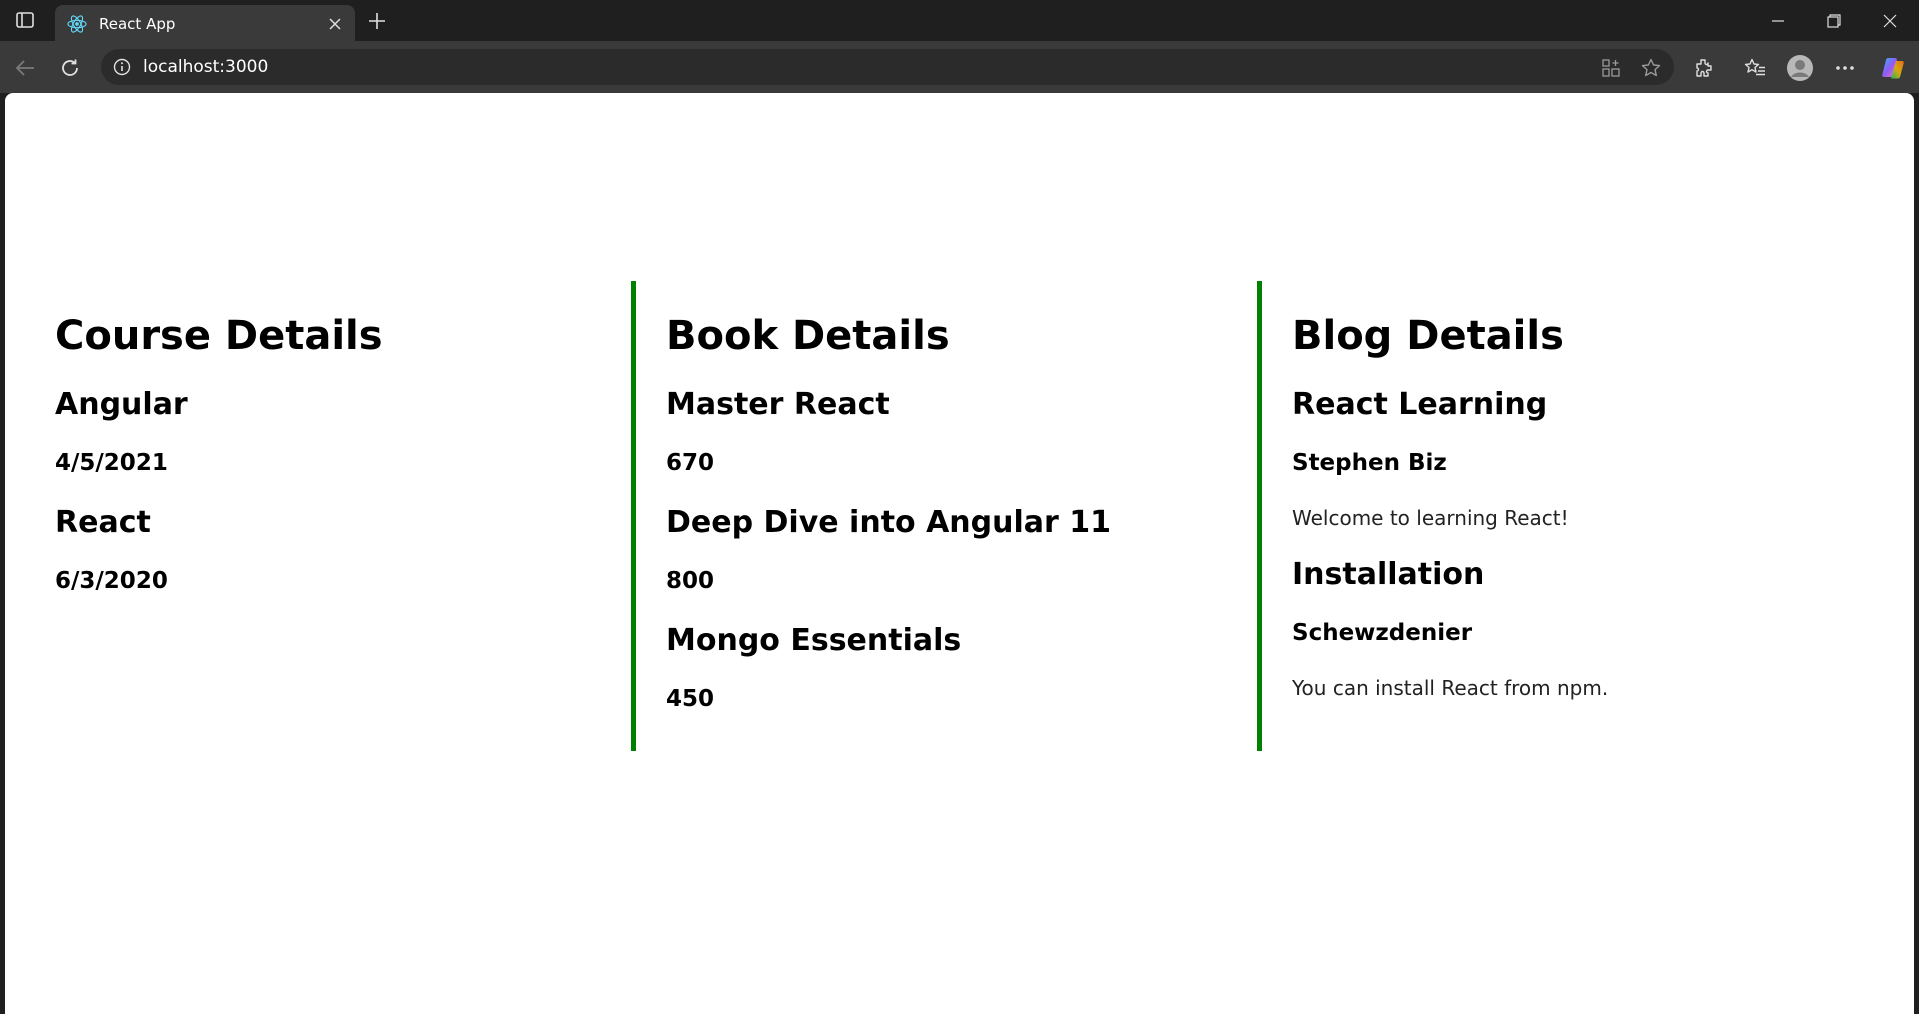 The width and height of the screenshot is (1919, 1014). What do you see at coordinates (111, 463) in the screenshot?
I see `course-date: 4/5/2021` at bounding box center [111, 463].